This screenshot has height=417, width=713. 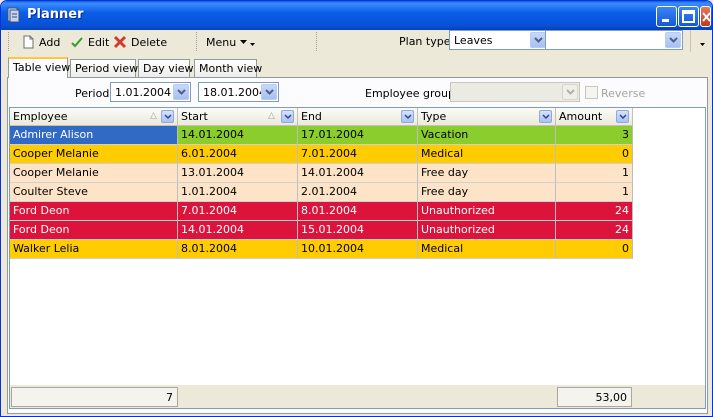 I want to click on employee-cell: Coulter Steve, so click(x=94, y=192).